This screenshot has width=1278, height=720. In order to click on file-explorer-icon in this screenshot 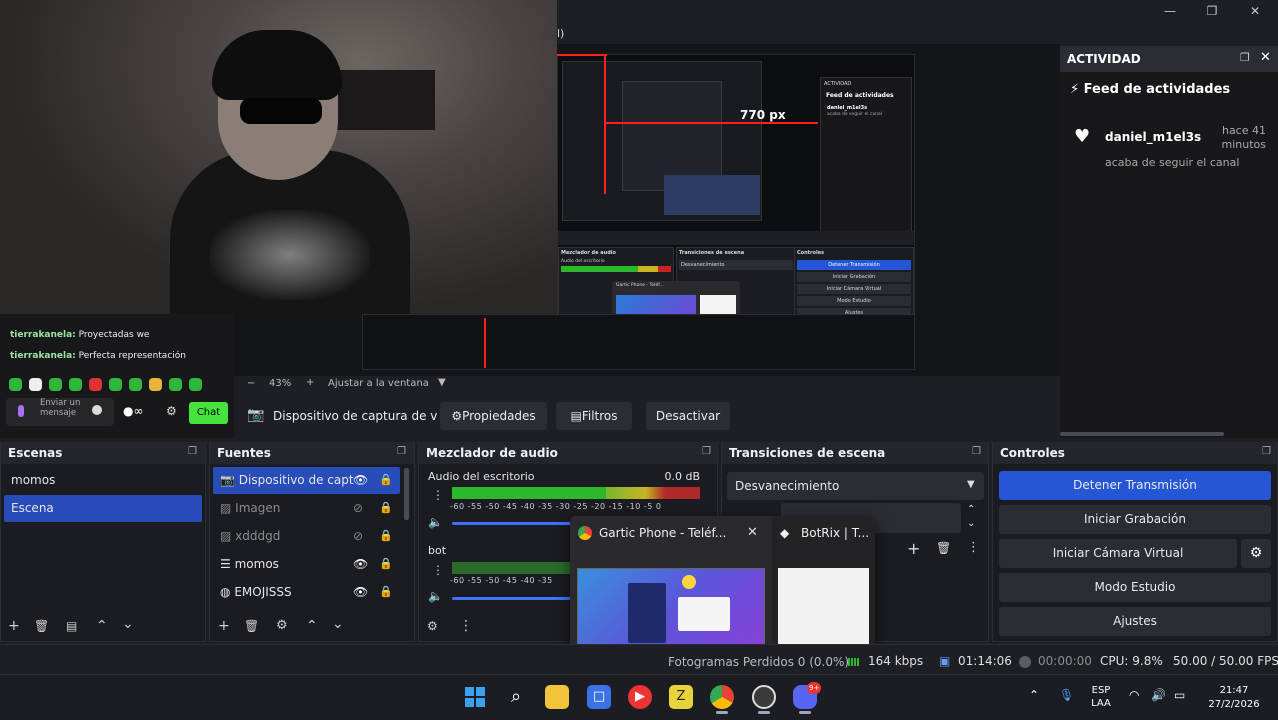, I will do `click(557, 697)`.